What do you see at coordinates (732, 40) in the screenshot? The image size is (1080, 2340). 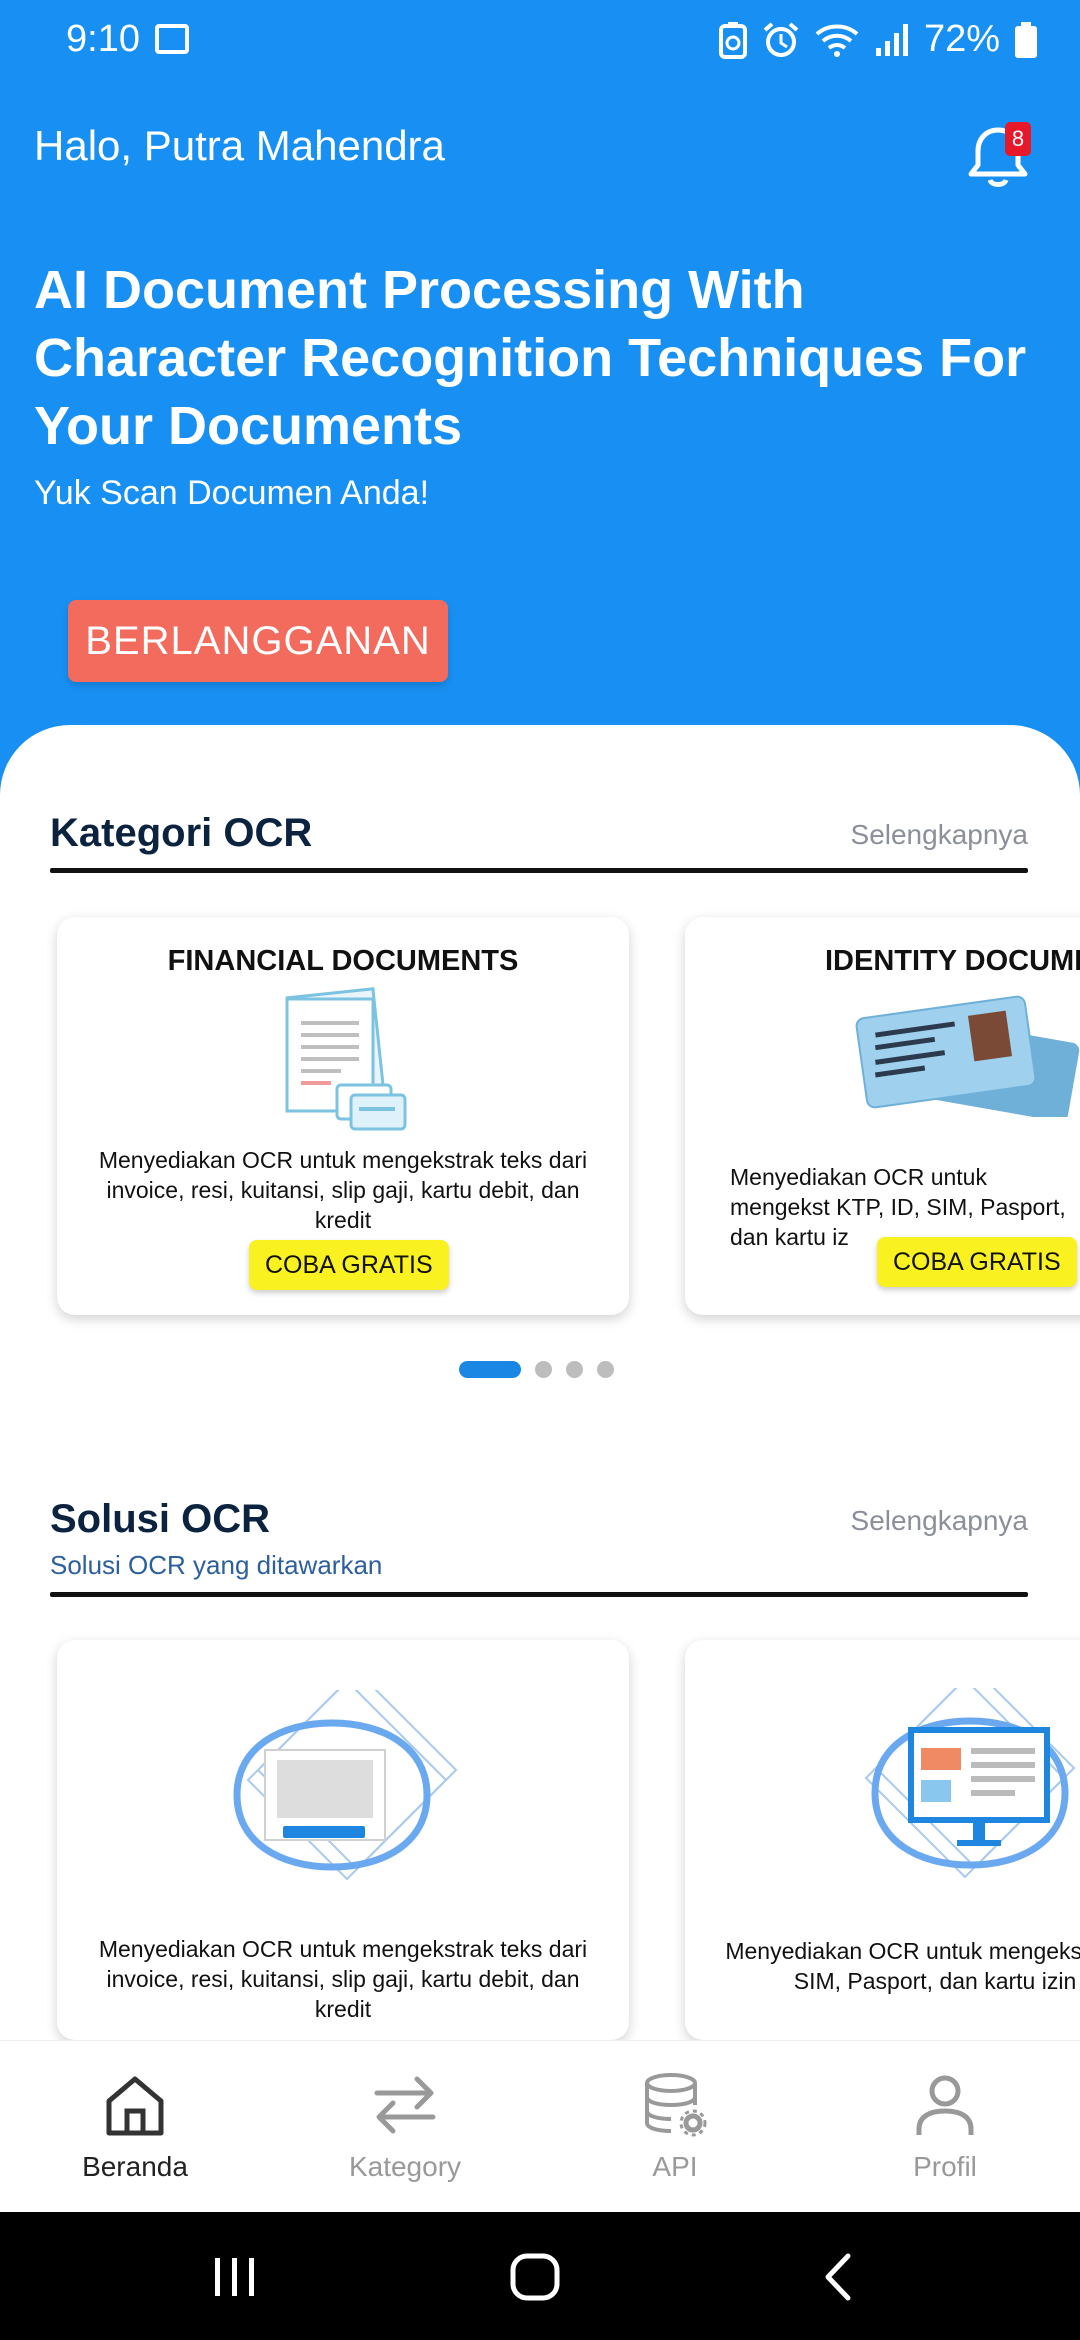 I see `battery-saver-icon` at bounding box center [732, 40].